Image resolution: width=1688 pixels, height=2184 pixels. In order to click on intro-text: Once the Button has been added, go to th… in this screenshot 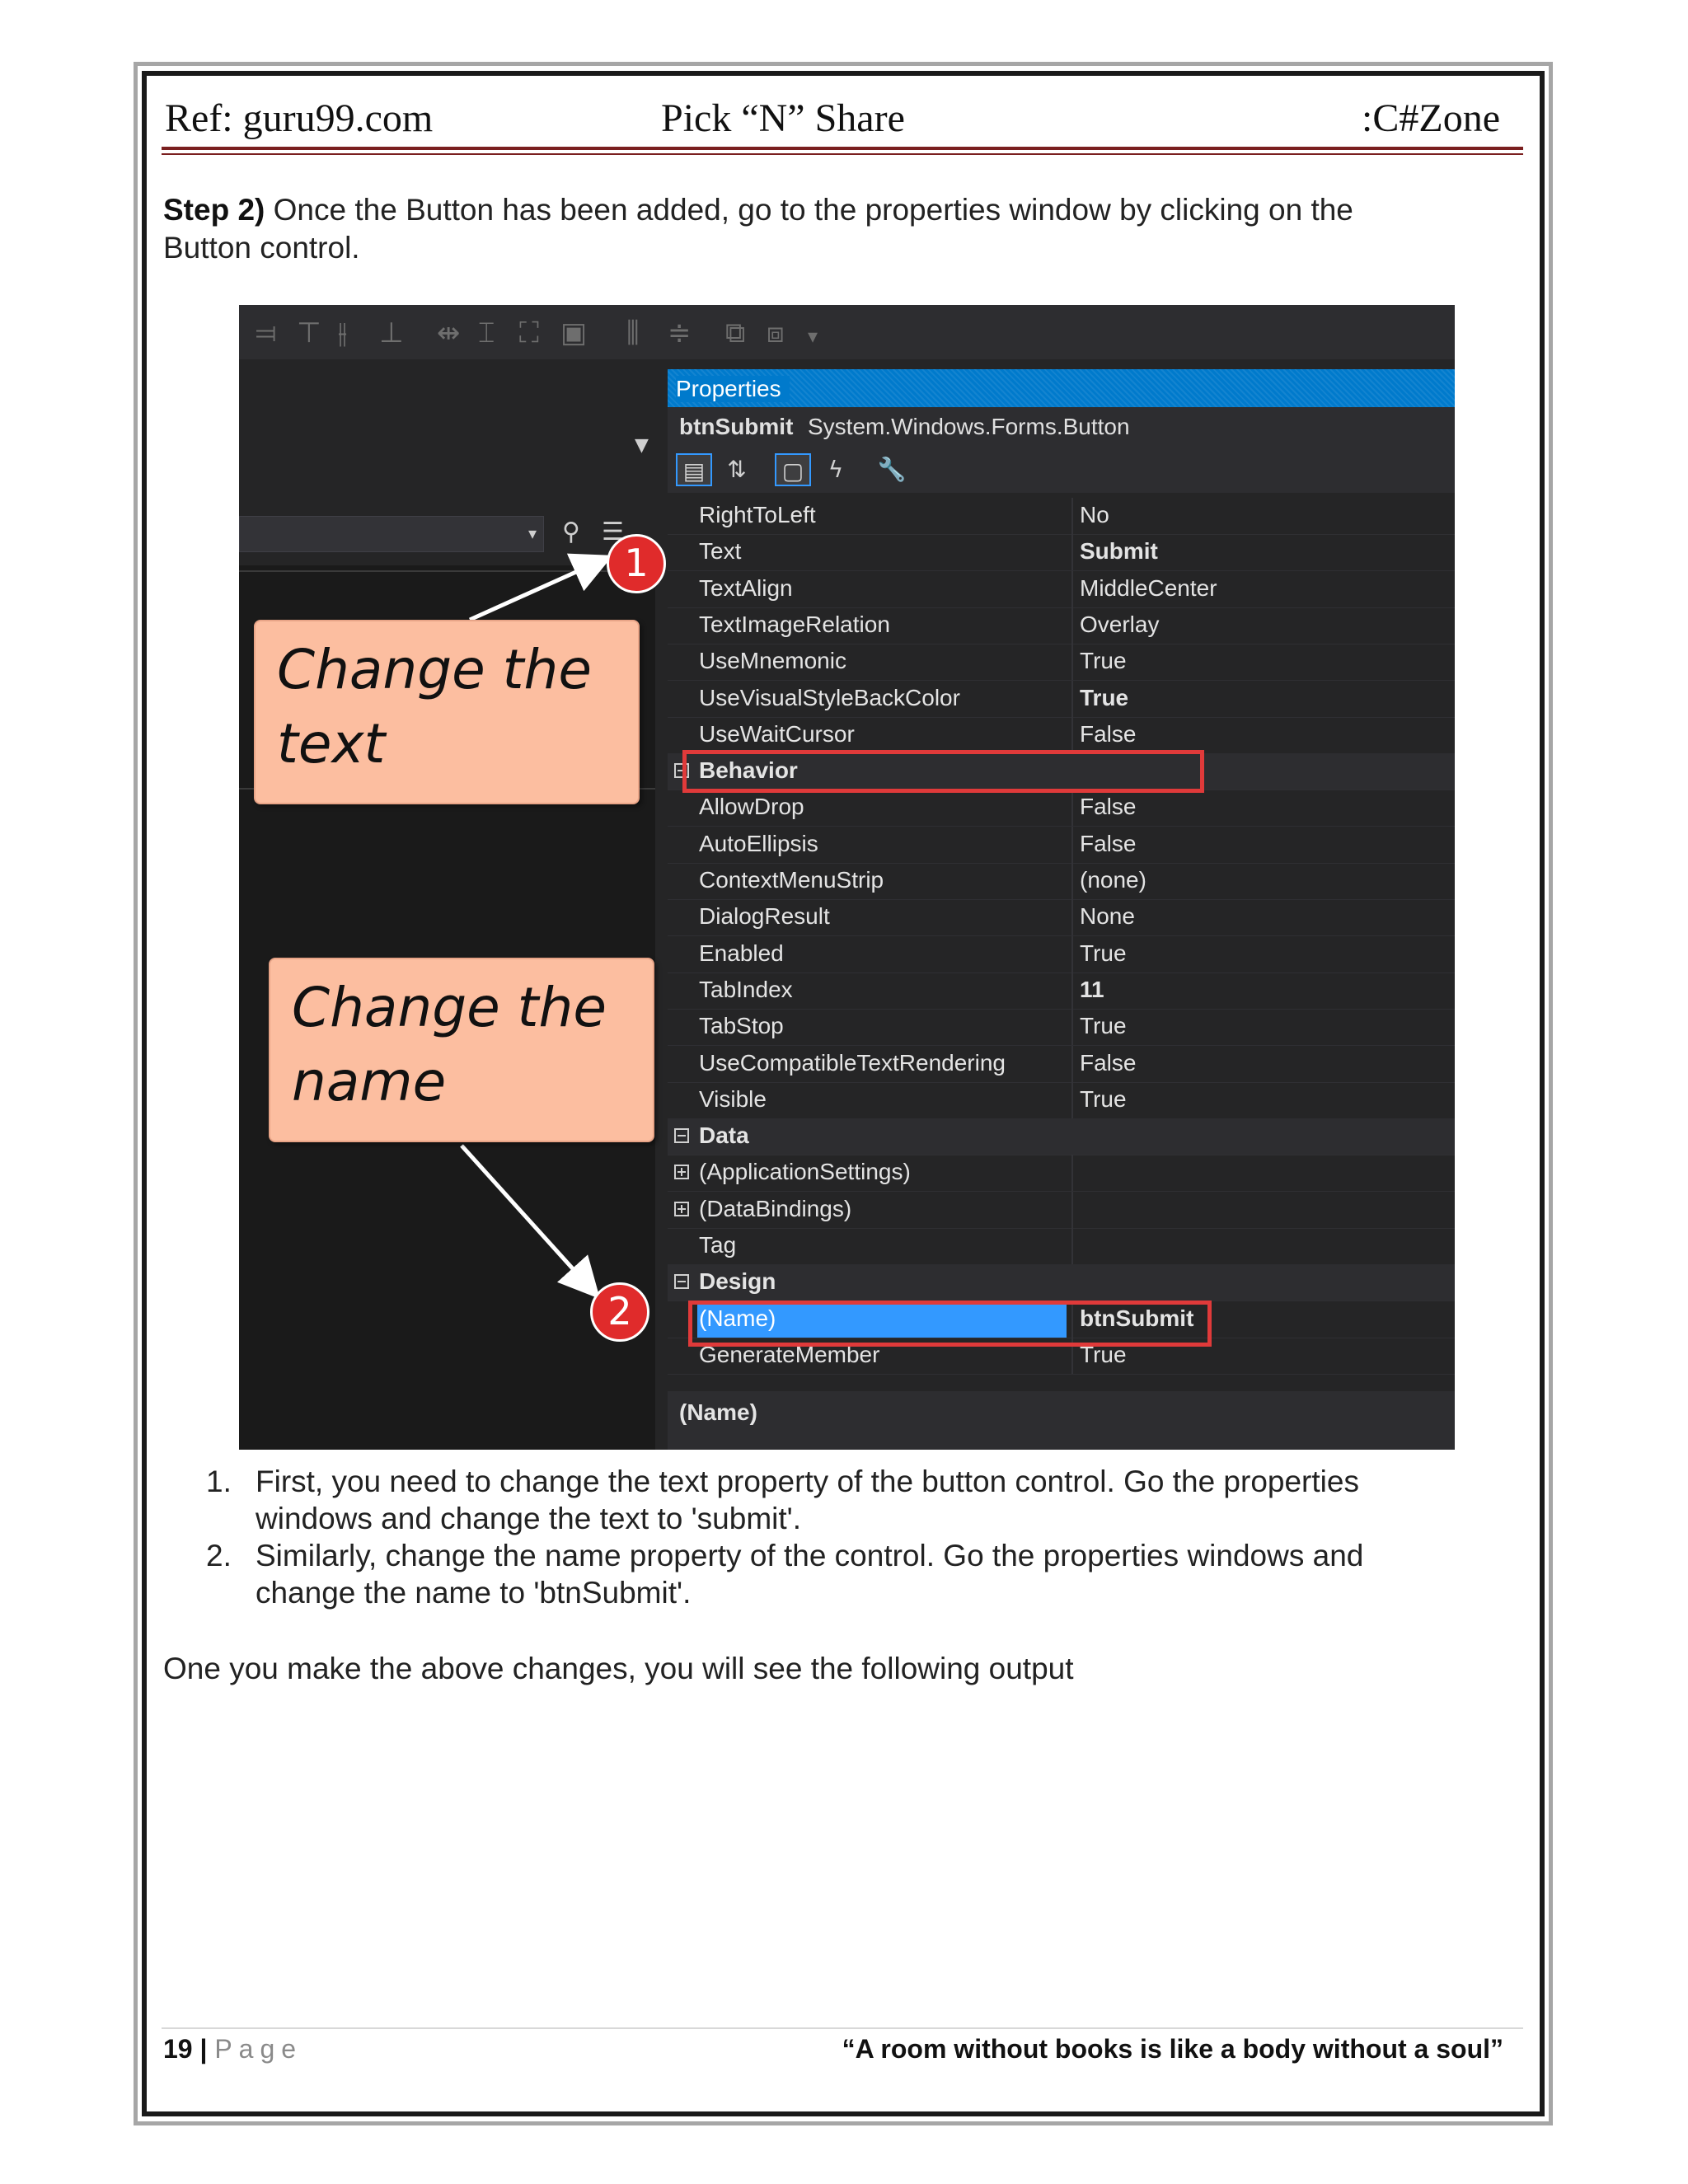, I will do `click(758, 229)`.